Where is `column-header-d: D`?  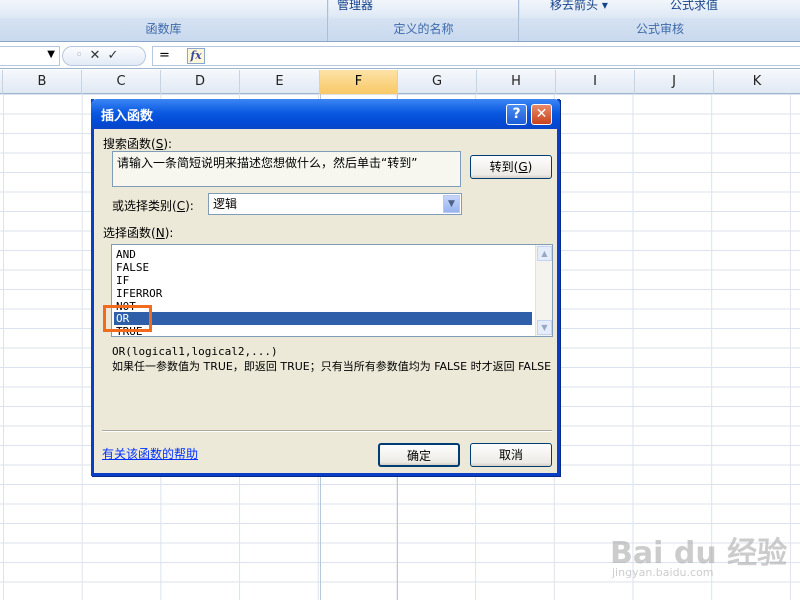
column-header-d: D is located at coordinates (200, 82).